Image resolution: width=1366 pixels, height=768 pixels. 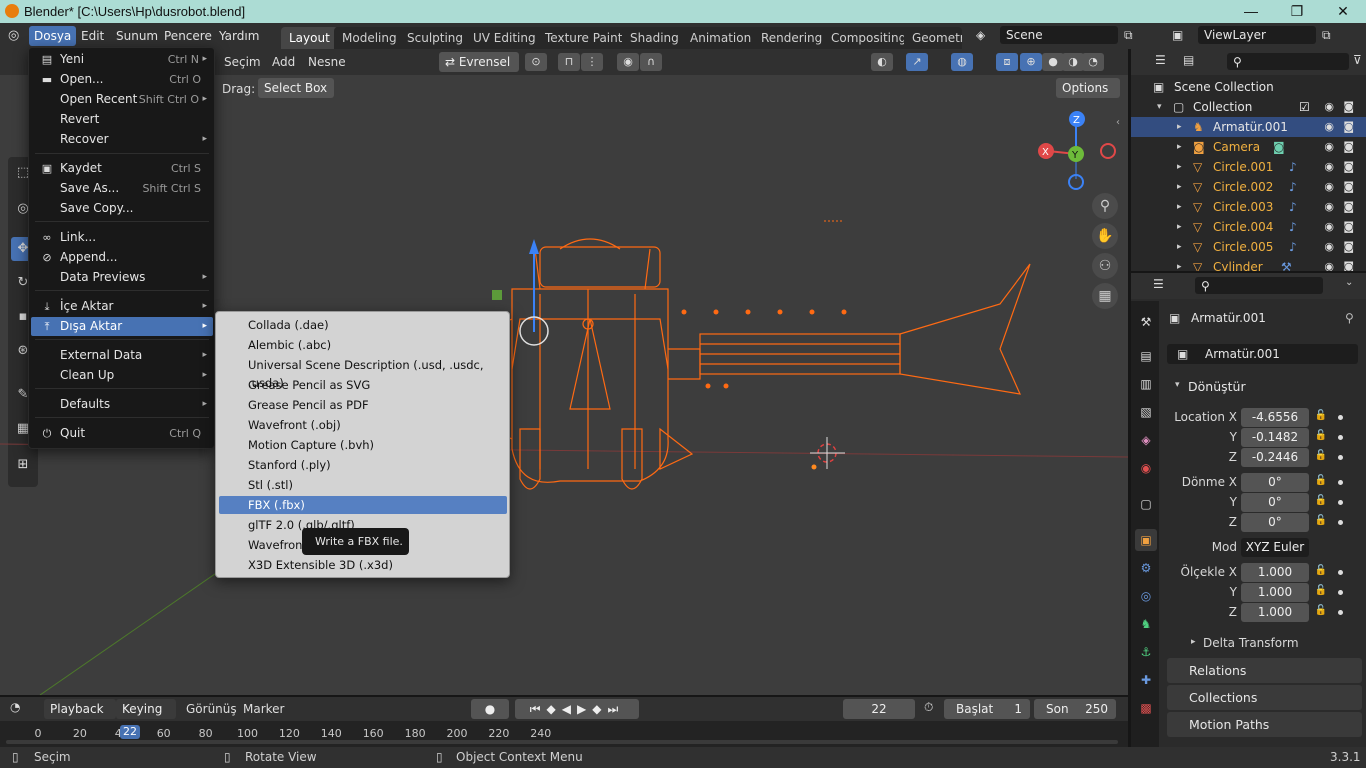 I want to click on texture-tab-icon: ▩, so click(x=1146, y=708).